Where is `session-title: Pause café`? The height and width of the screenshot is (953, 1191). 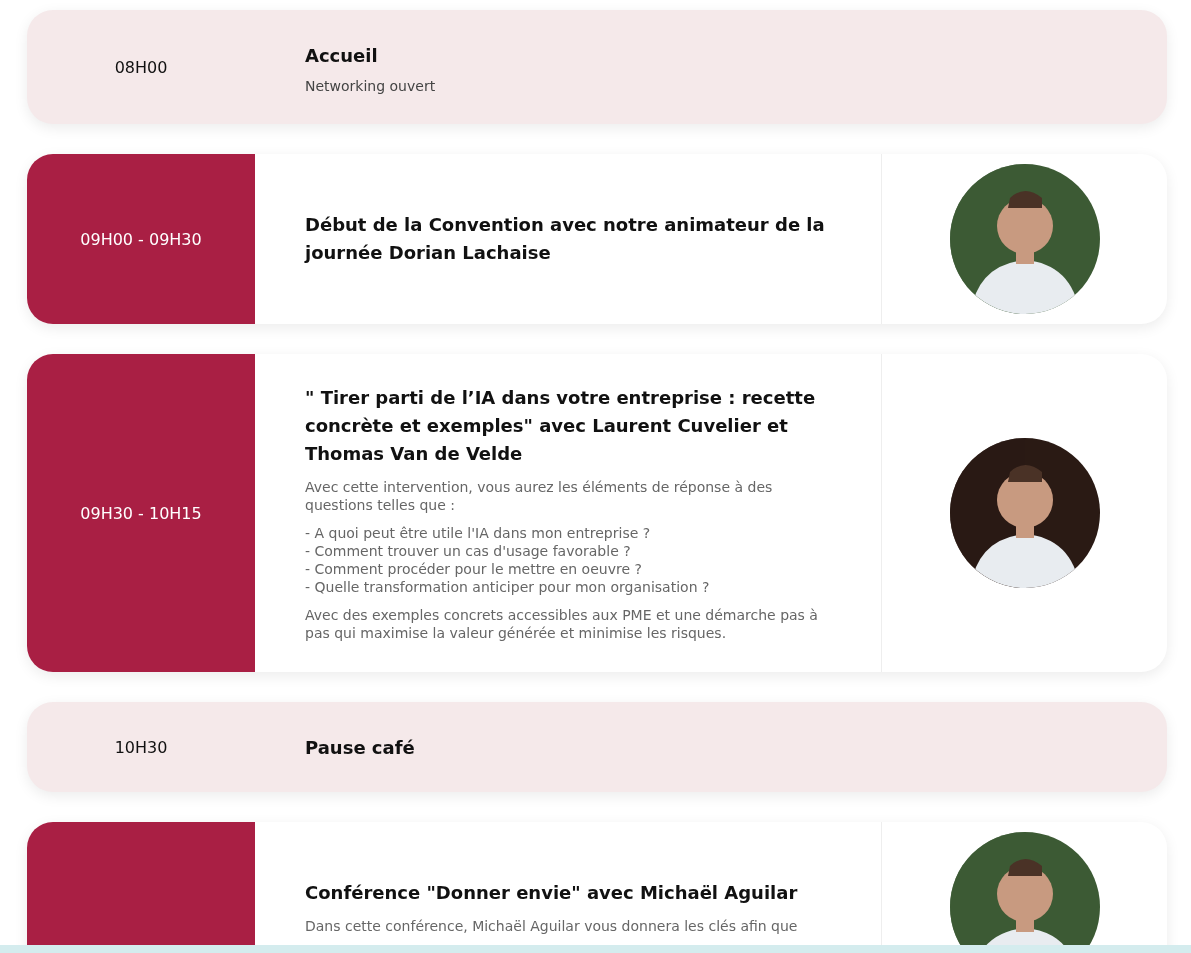
session-title: Pause café is located at coordinates (360, 748).